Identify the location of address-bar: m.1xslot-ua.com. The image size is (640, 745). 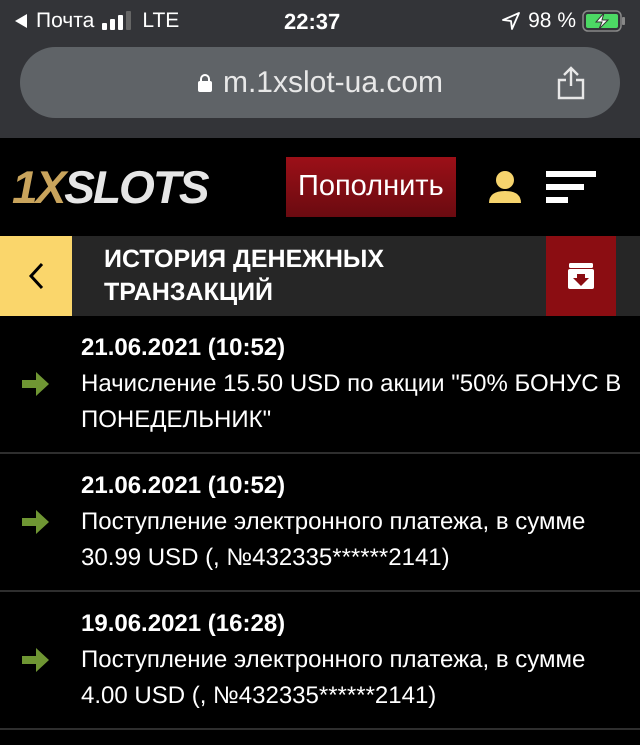
(320, 82).